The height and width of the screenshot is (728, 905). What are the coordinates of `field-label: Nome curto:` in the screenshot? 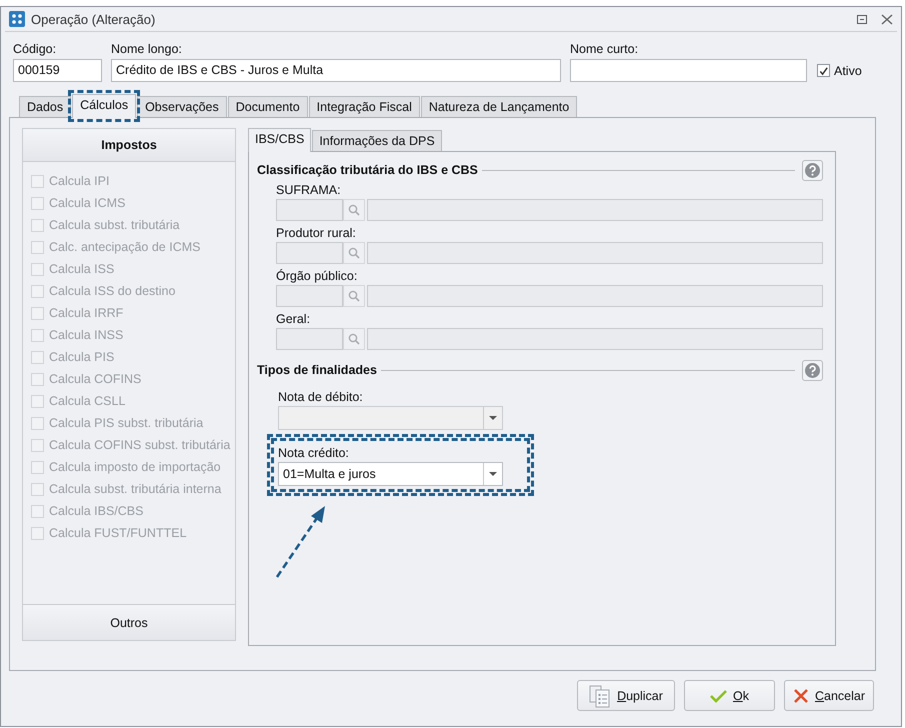 It's located at (605, 50).